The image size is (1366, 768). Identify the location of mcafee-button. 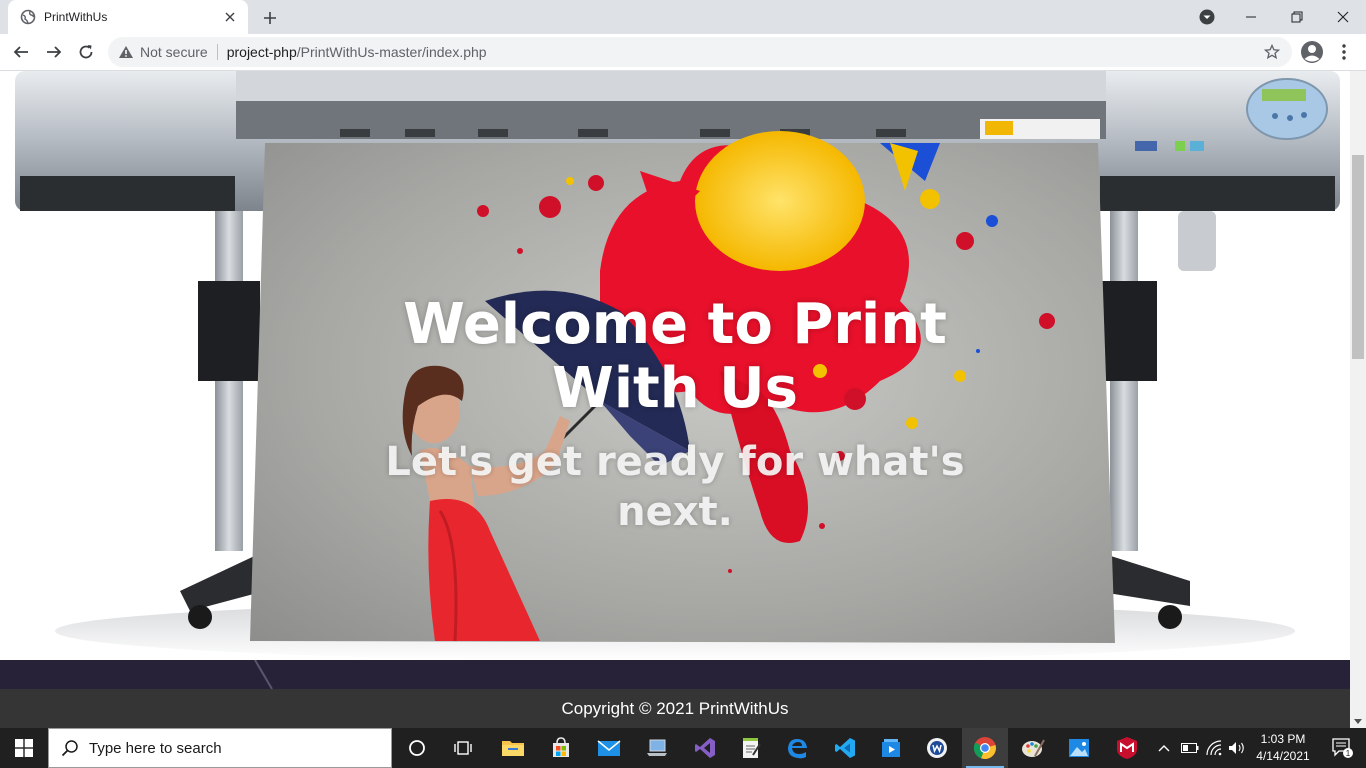
(1127, 748).